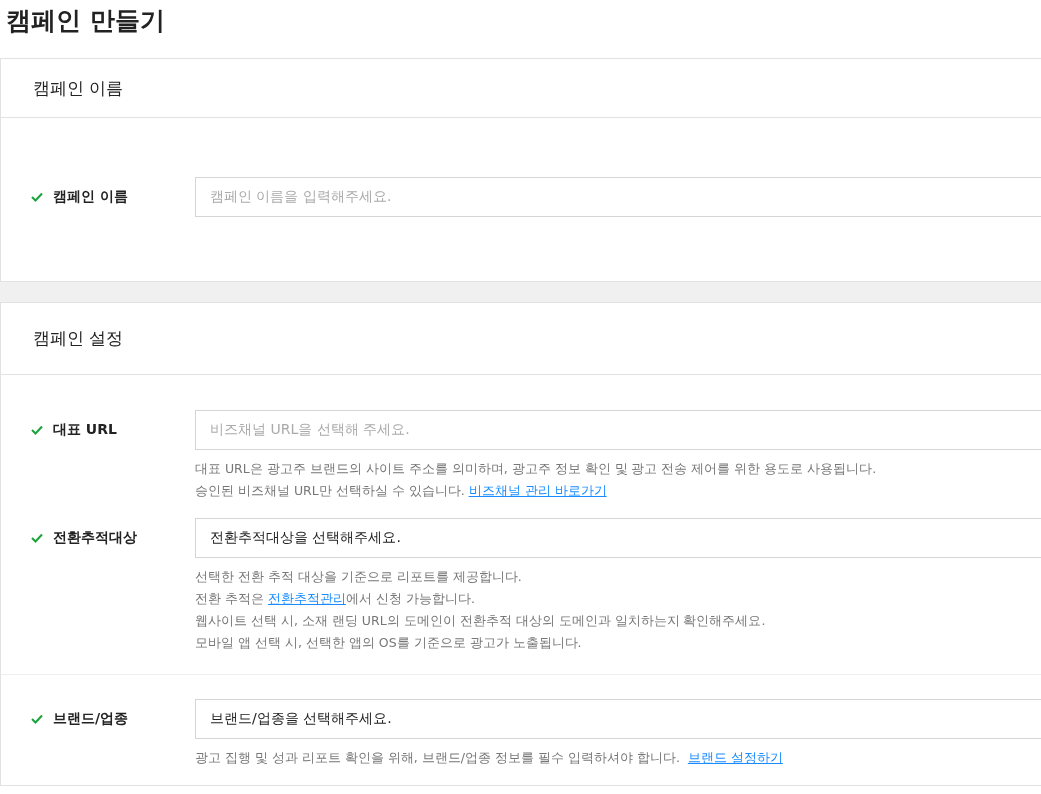 This screenshot has width=1041, height=794. Describe the element at coordinates (78, 88) in the screenshot. I see `section-title: 캠페인 이름` at that location.